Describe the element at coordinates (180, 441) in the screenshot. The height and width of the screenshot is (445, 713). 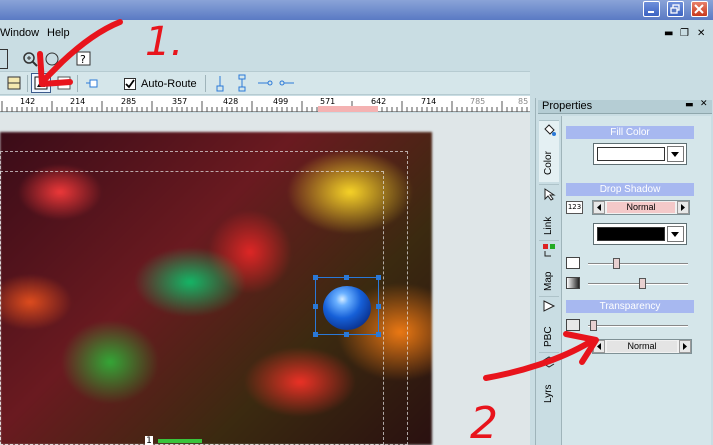
I see `page-indicator-bar` at that location.